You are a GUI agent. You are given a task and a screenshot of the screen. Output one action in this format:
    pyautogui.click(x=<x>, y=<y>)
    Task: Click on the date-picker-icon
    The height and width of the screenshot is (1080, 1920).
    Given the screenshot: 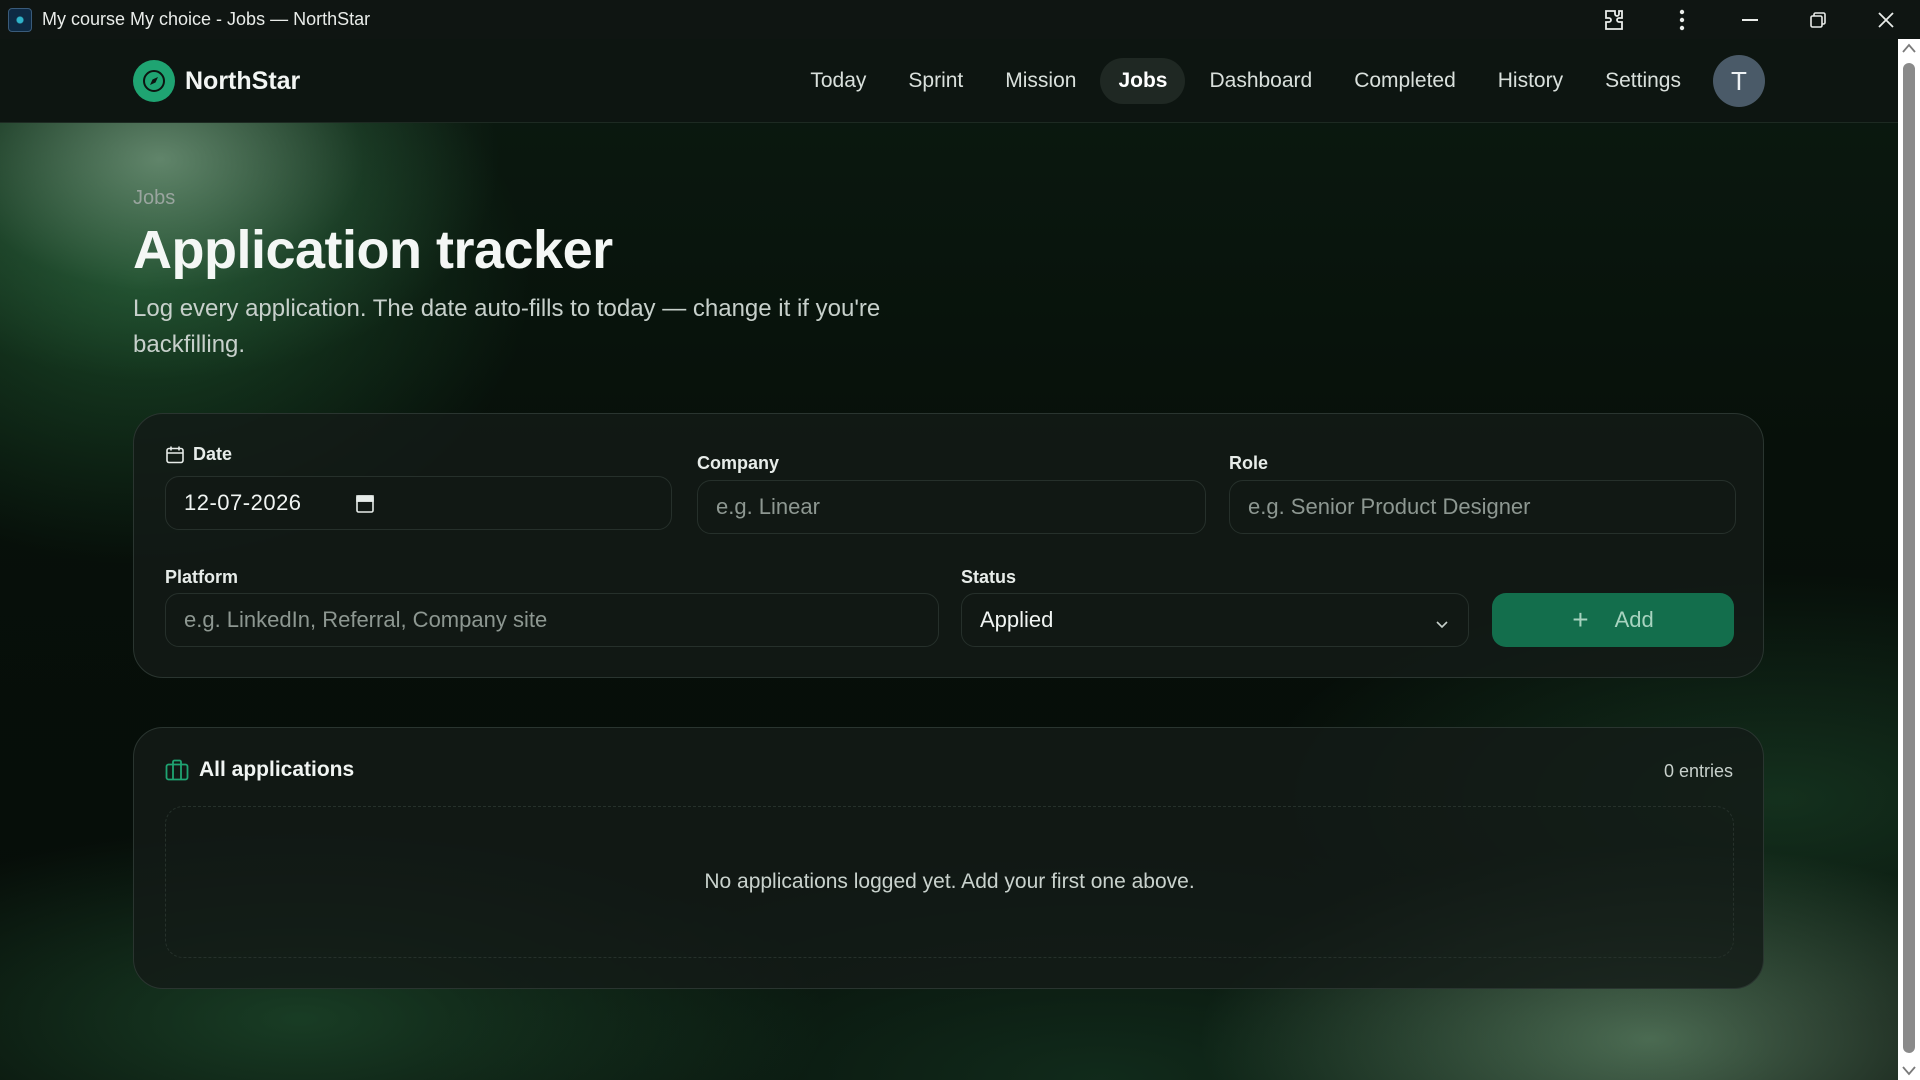 What is the action you would take?
    pyautogui.click(x=365, y=506)
    